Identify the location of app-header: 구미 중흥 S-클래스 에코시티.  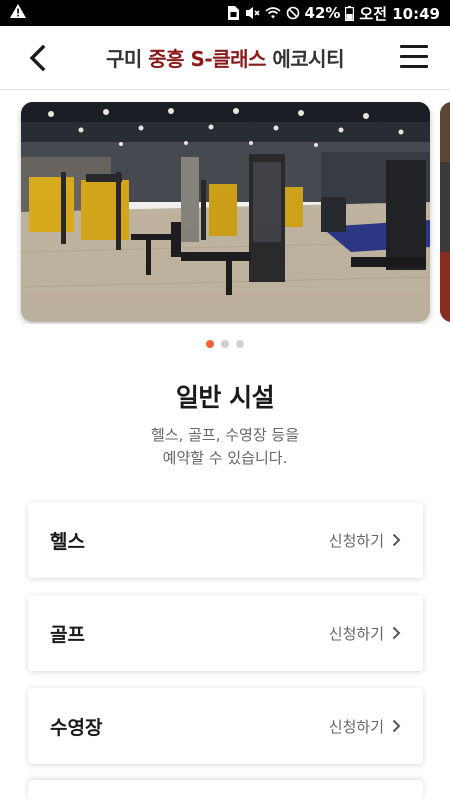
(225, 58).